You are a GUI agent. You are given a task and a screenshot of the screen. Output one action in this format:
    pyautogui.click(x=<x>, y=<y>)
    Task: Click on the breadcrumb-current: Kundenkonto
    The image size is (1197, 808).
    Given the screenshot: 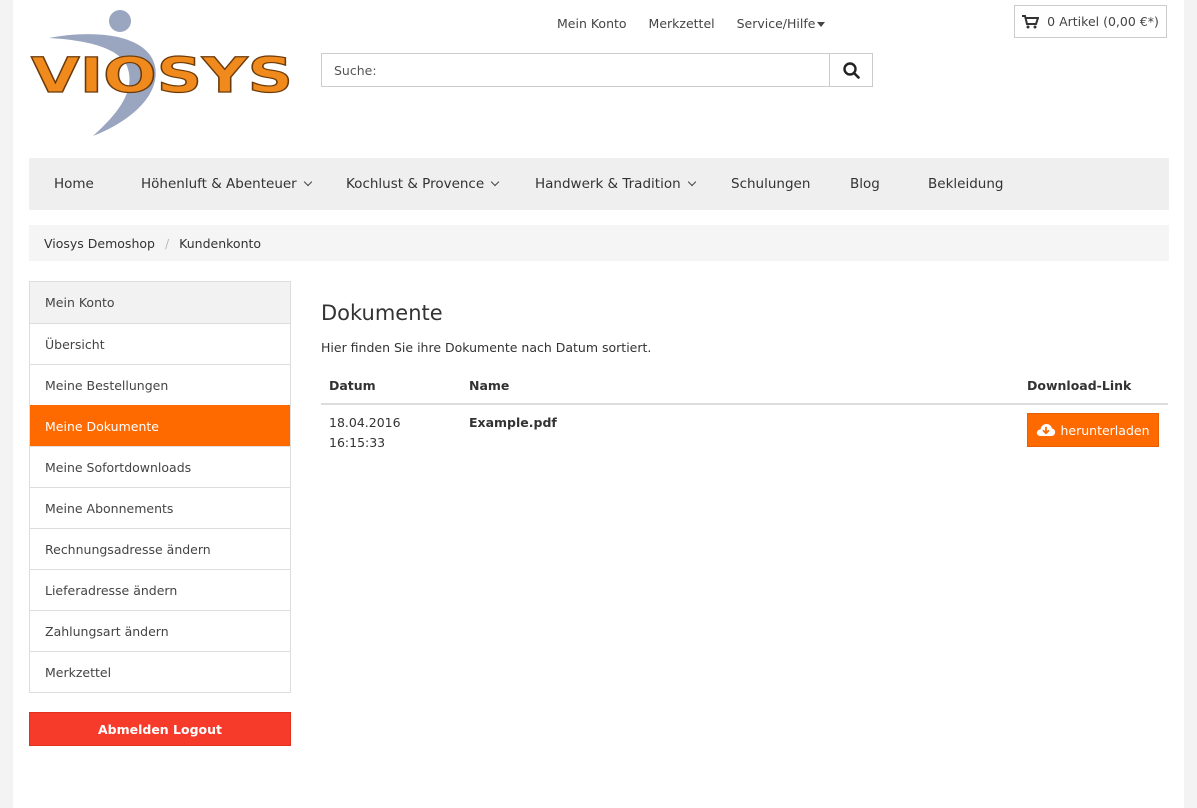 What is the action you would take?
    pyautogui.click(x=220, y=243)
    